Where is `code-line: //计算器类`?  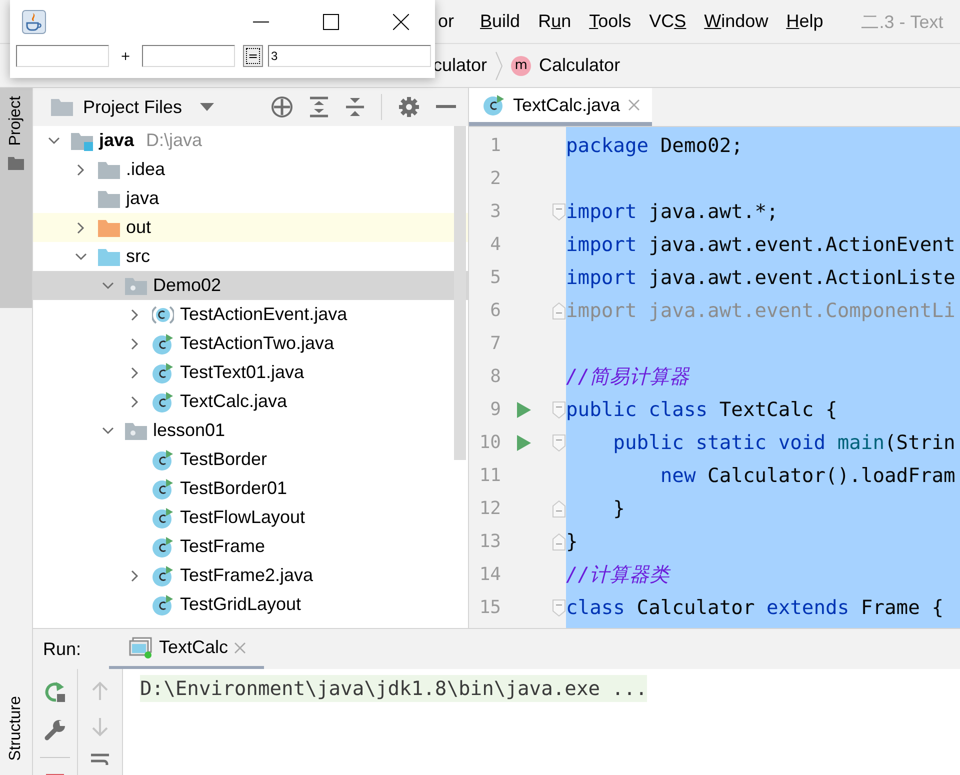 code-line: //计算器类 is located at coordinates (618, 575).